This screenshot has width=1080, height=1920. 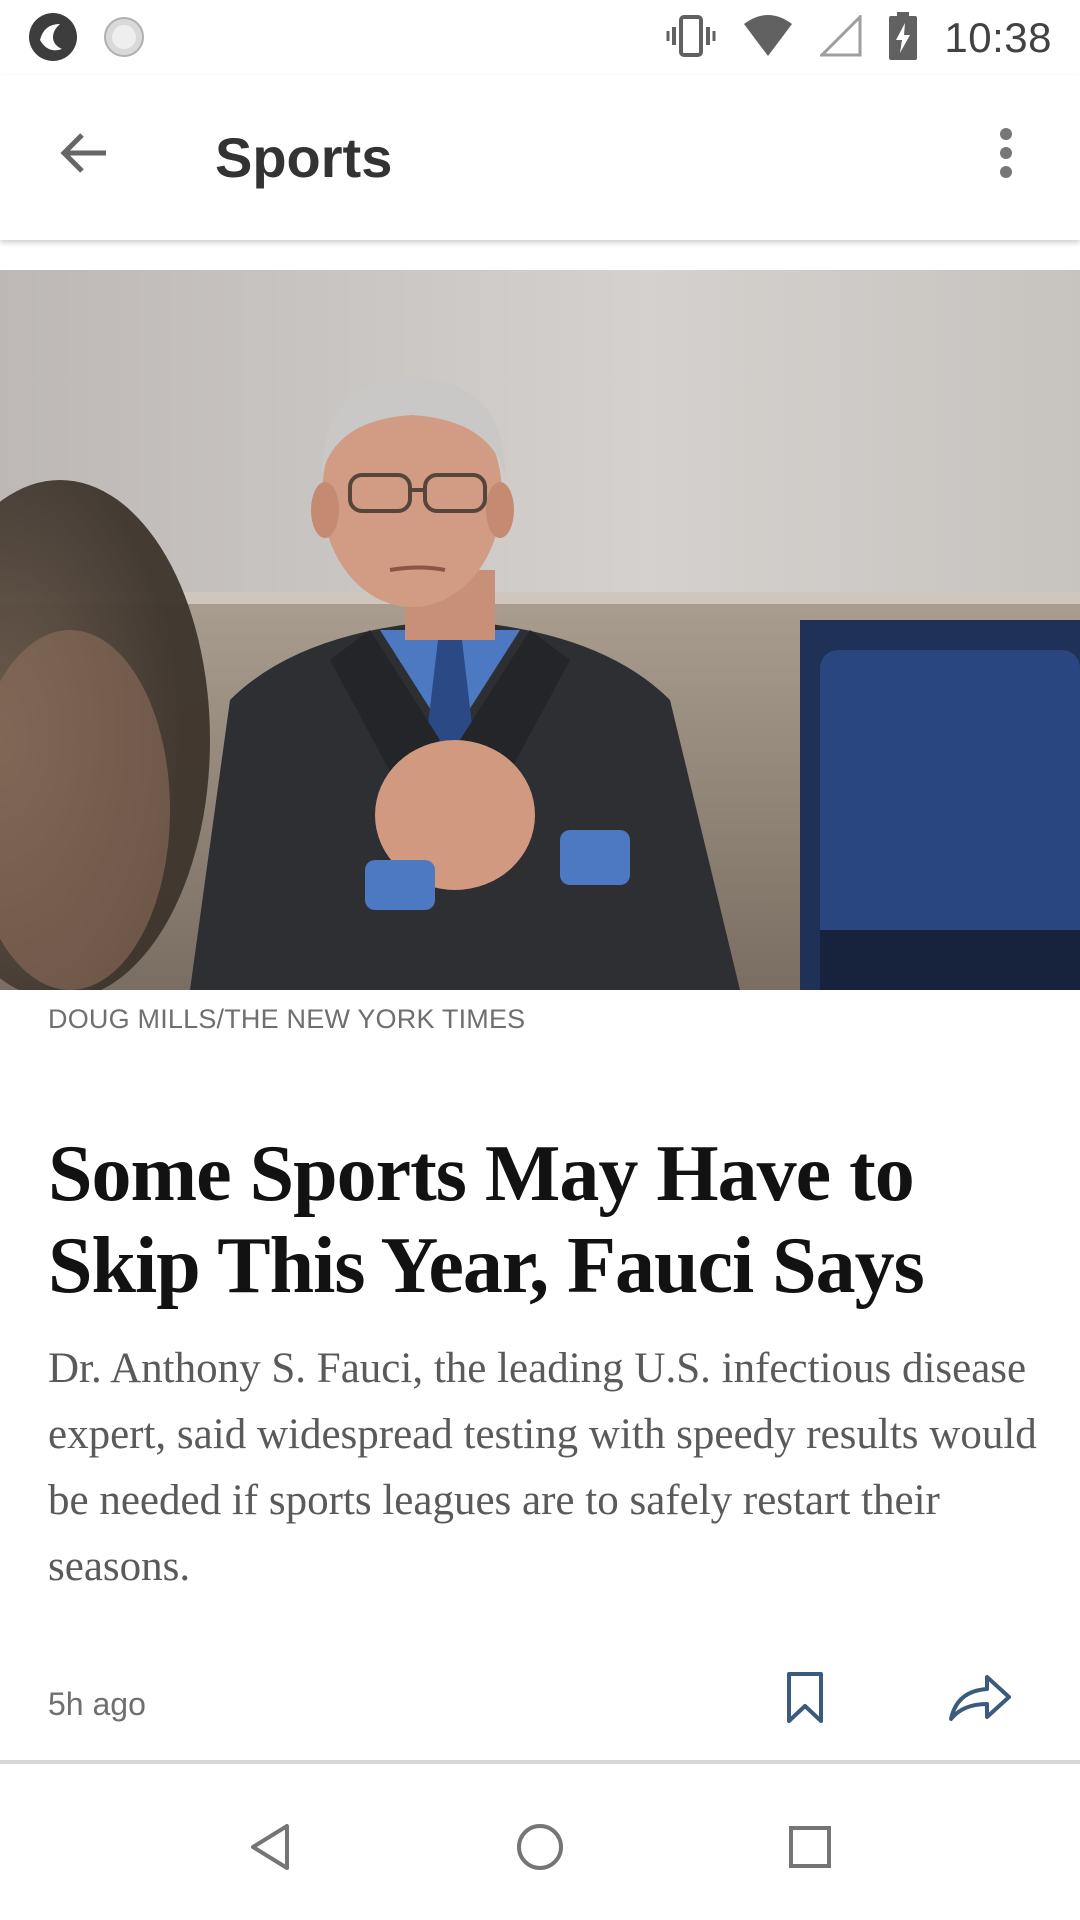 What do you see at coordinates (691, 38) in the screenshot?
I see `vibrate-icon` at bounding box center [691, 38].